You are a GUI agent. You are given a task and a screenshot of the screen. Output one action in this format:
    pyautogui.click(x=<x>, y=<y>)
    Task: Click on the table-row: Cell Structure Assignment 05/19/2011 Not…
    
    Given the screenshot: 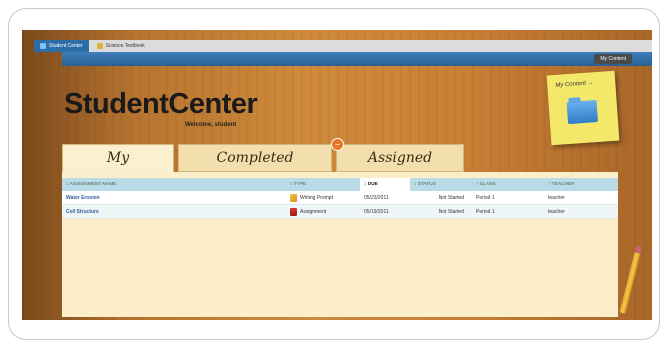 What is the action you would take?
    pyautogui.click(x=340, y=212)
    